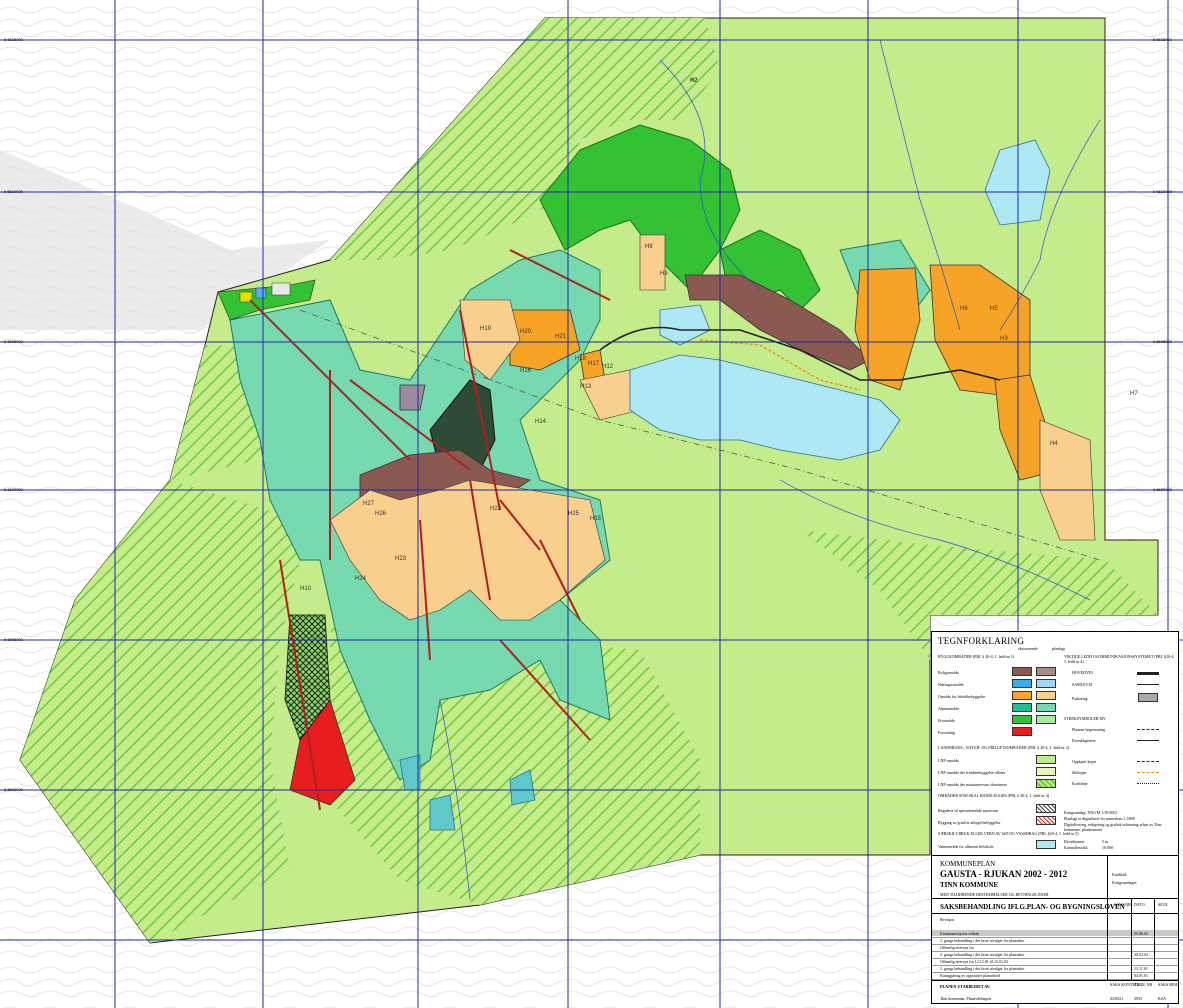 The image size is (1183, 1008). I want to click on zone-label: H5, so click(994, 309).